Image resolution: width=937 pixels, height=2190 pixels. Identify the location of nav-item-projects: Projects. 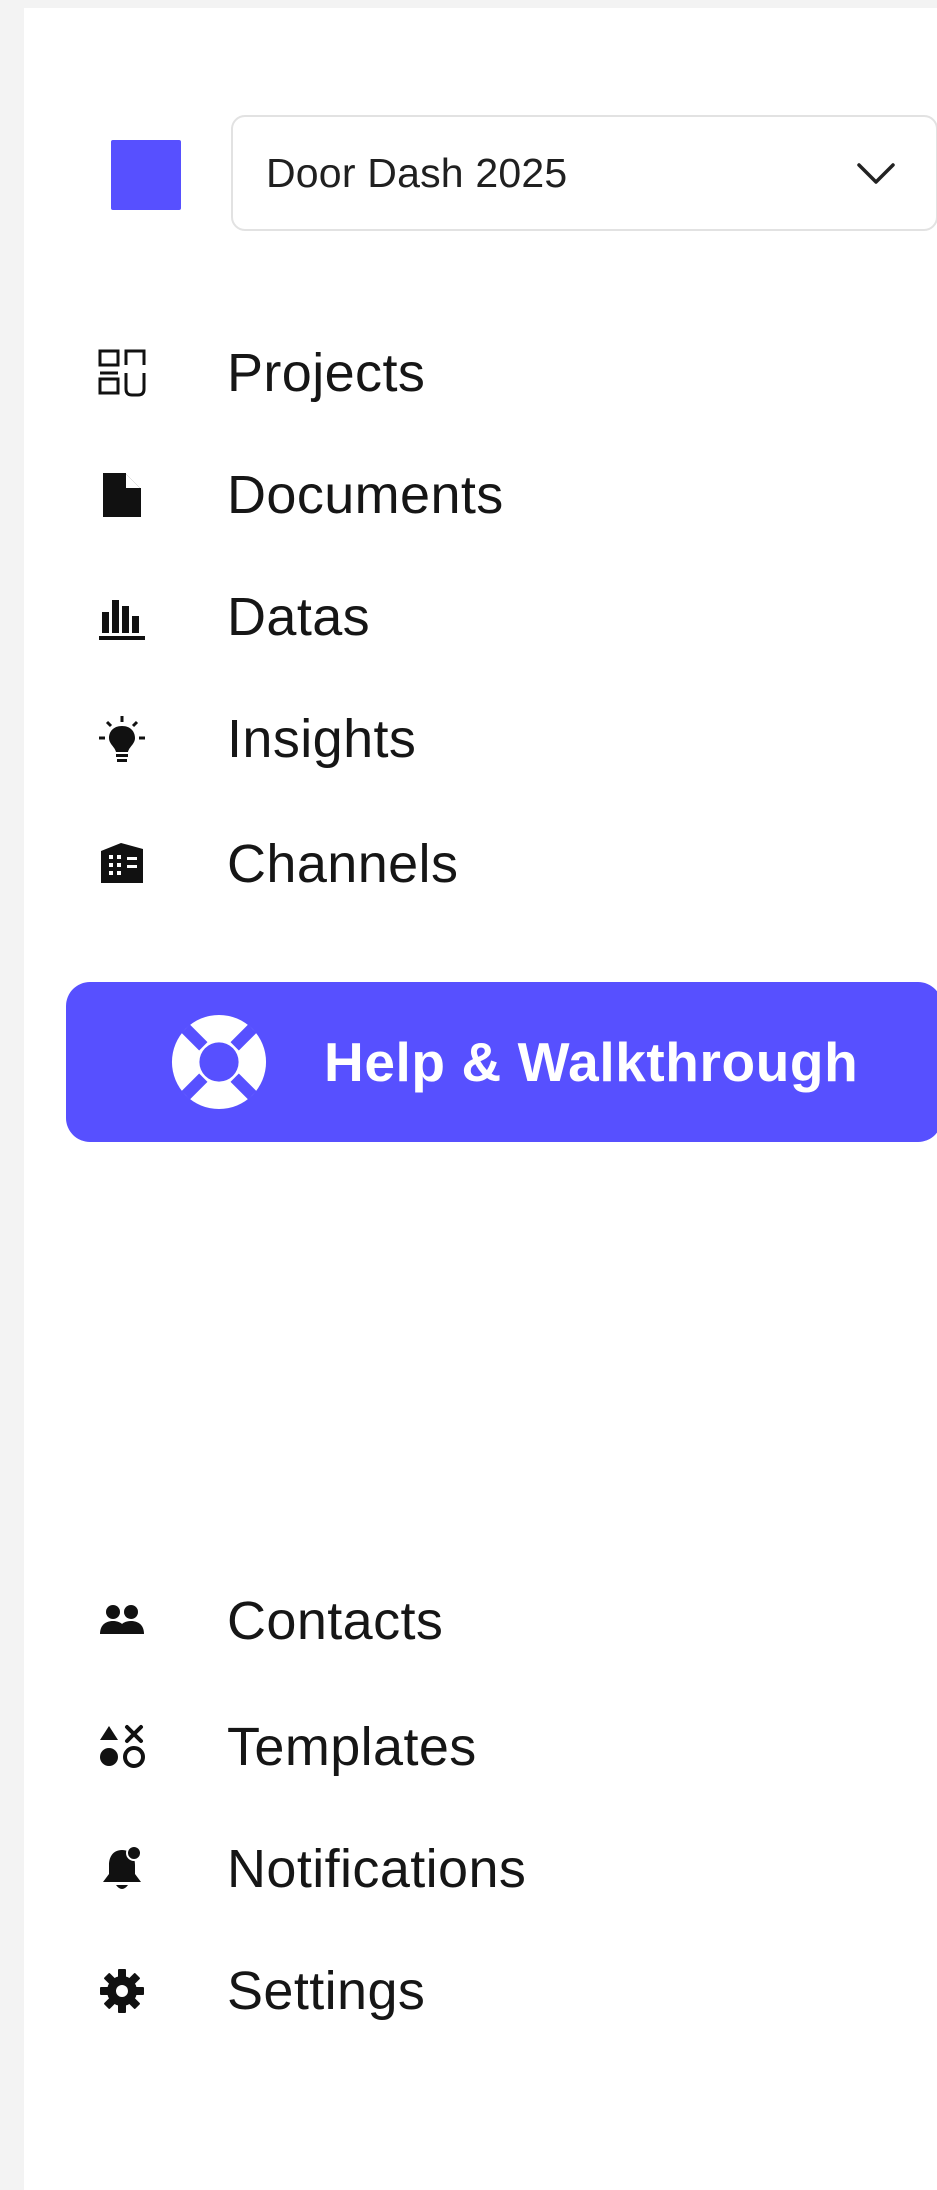
(480, 373).